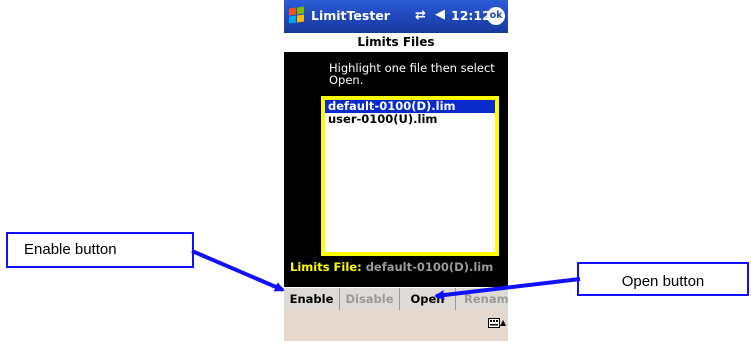 Image resolution: width=751 pixels, height=341 pixels. What do you see at coordinates (238, 270) in the screenshot?
I see `enable-arrow` at bounding box center [238, 270].